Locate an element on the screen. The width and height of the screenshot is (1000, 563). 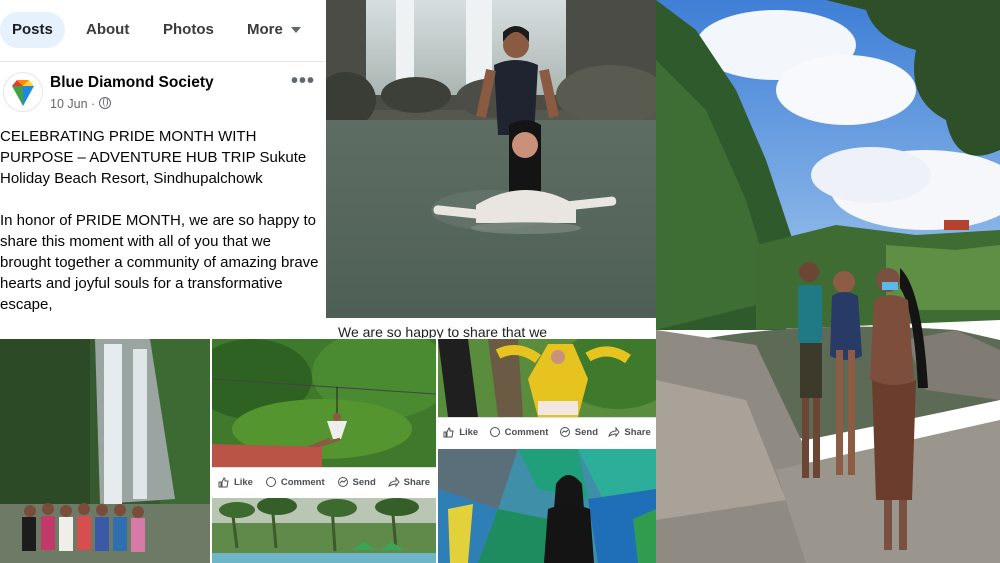
page-name: Blue Diamond Society is located at coordinates (132, 83).